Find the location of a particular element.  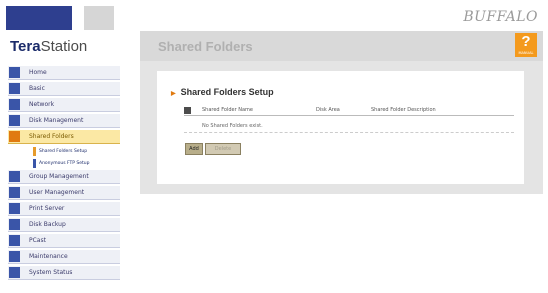

sidebar-item-maintenance: Maintenance is located at coordinates (64, 257).